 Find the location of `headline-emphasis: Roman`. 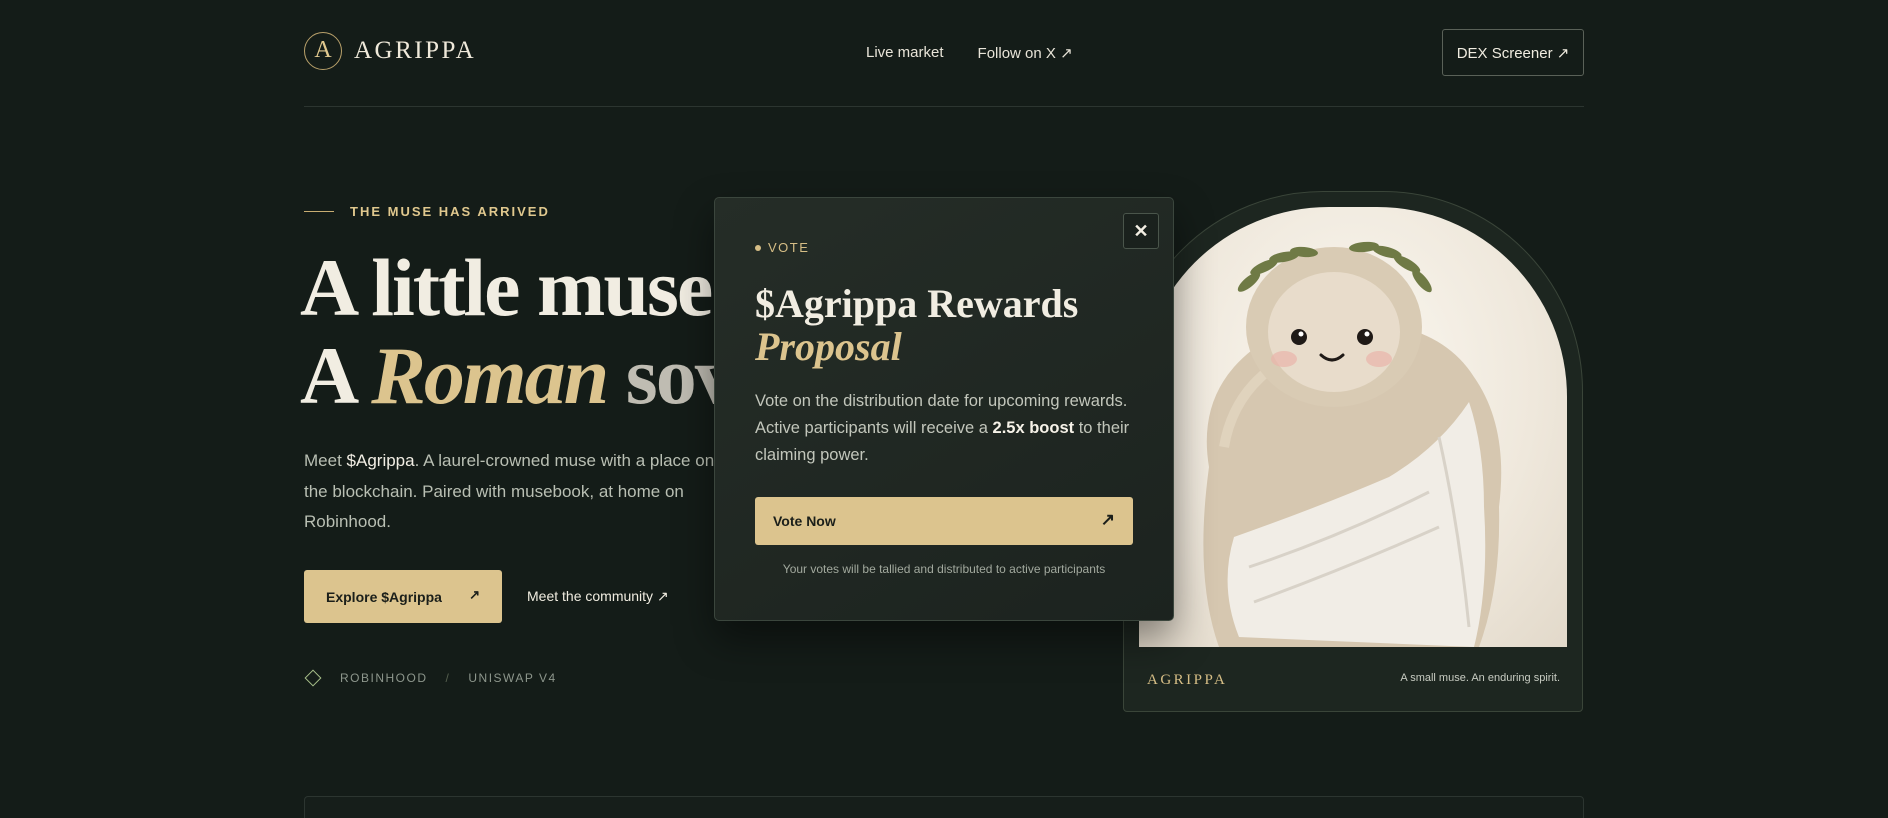

headline-emphasis: Roman is located at coordinates (490, 375).